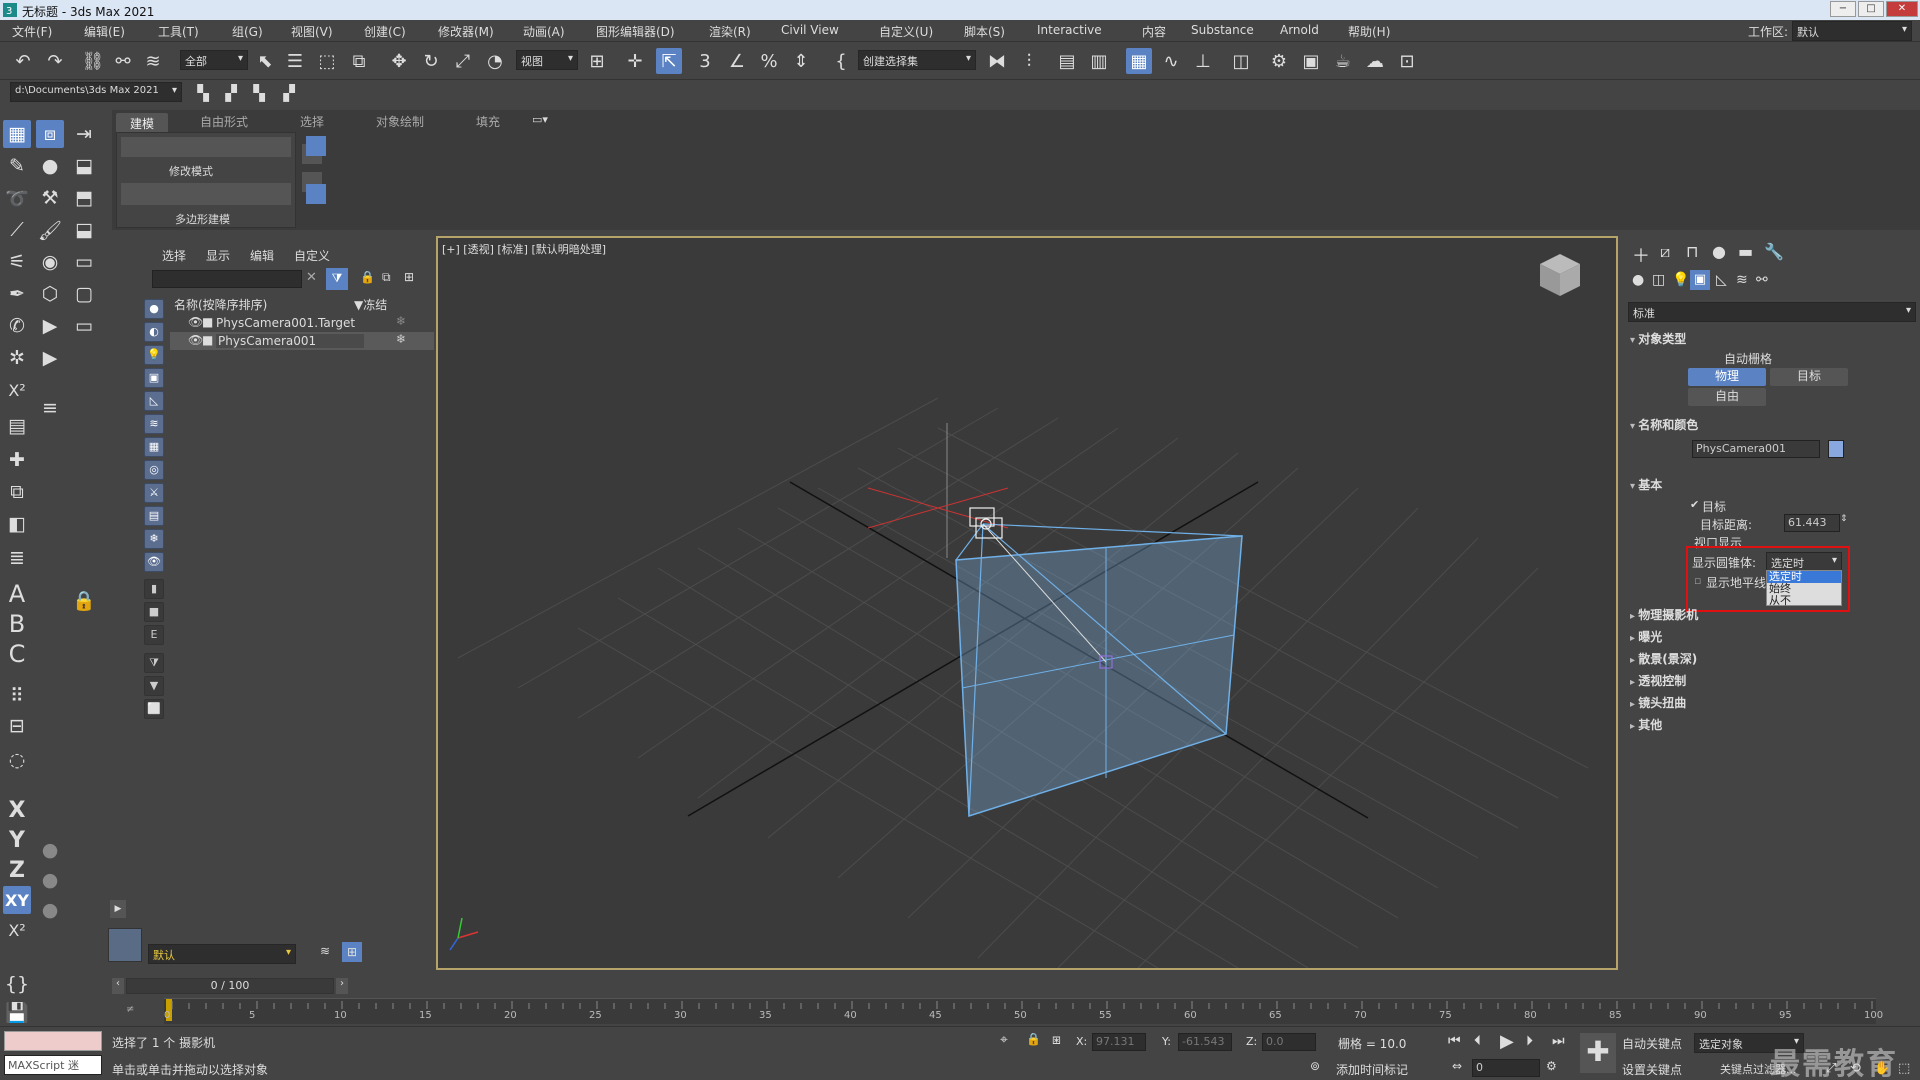 Image resolution: width=1920 pixels, height=1080 pixels. What do you see at coordinates (1311, 61) in the screenshot?
I see `rendered-frame-icon: ▣` at bounding box center [1311, 61].